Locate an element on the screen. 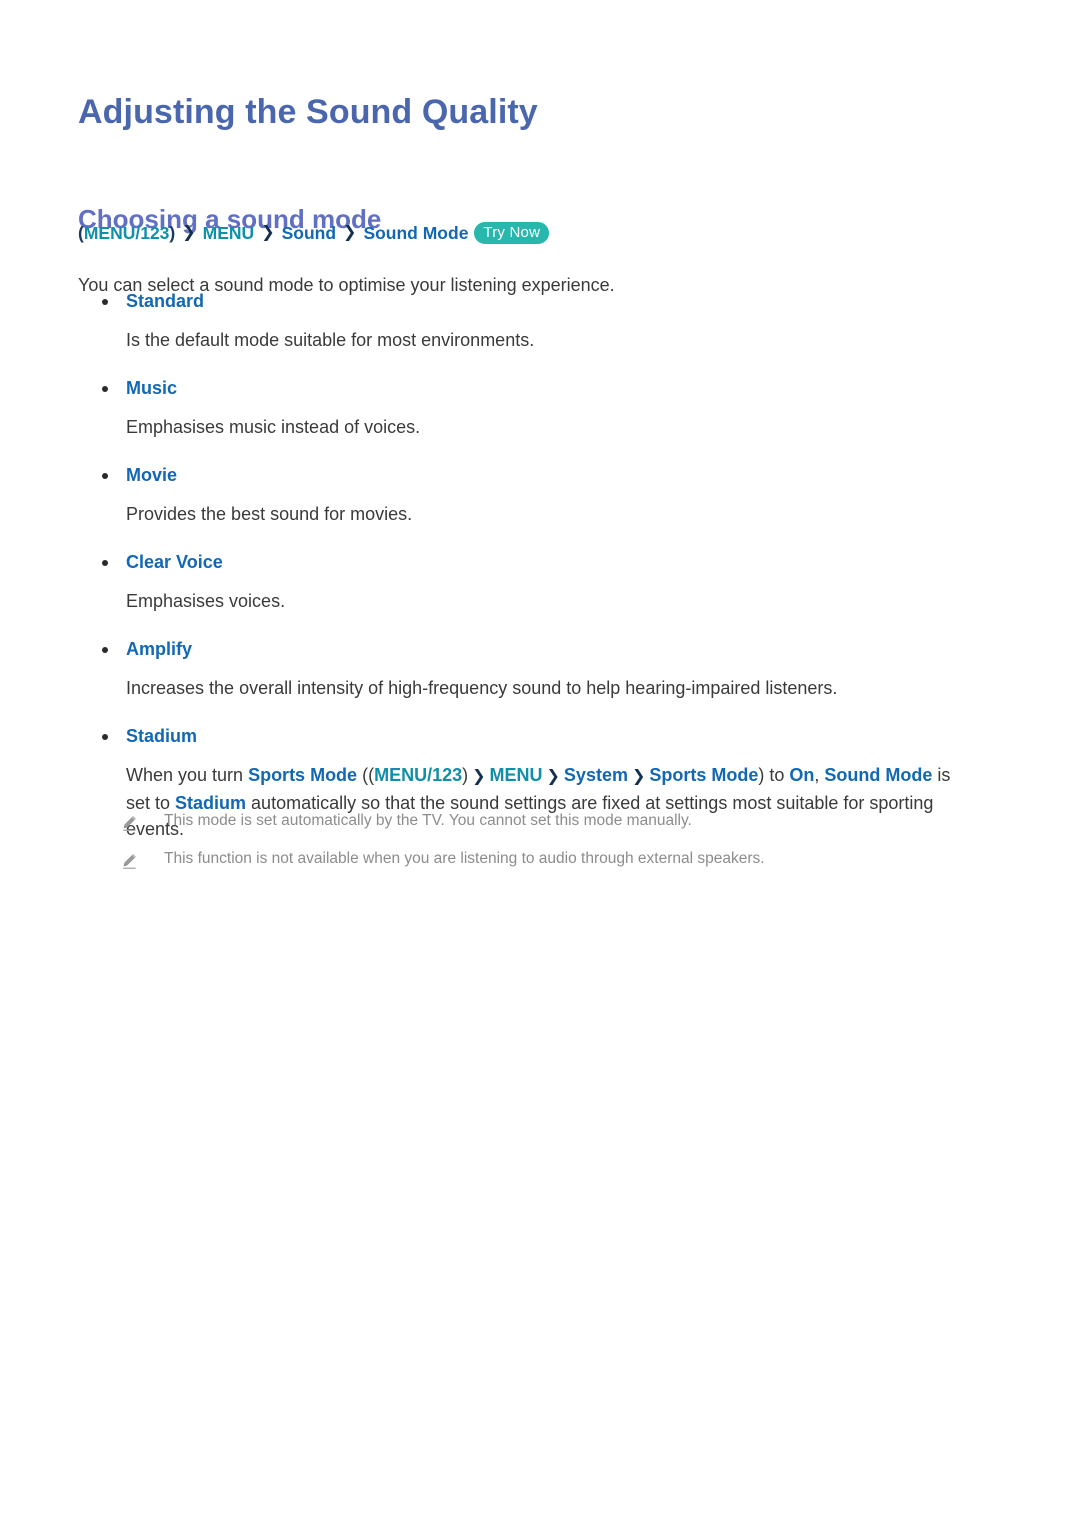 The width and height of the screenshot is (1080, 1527). sound-mode-standard: Standard is located at coordinates (528, 302).